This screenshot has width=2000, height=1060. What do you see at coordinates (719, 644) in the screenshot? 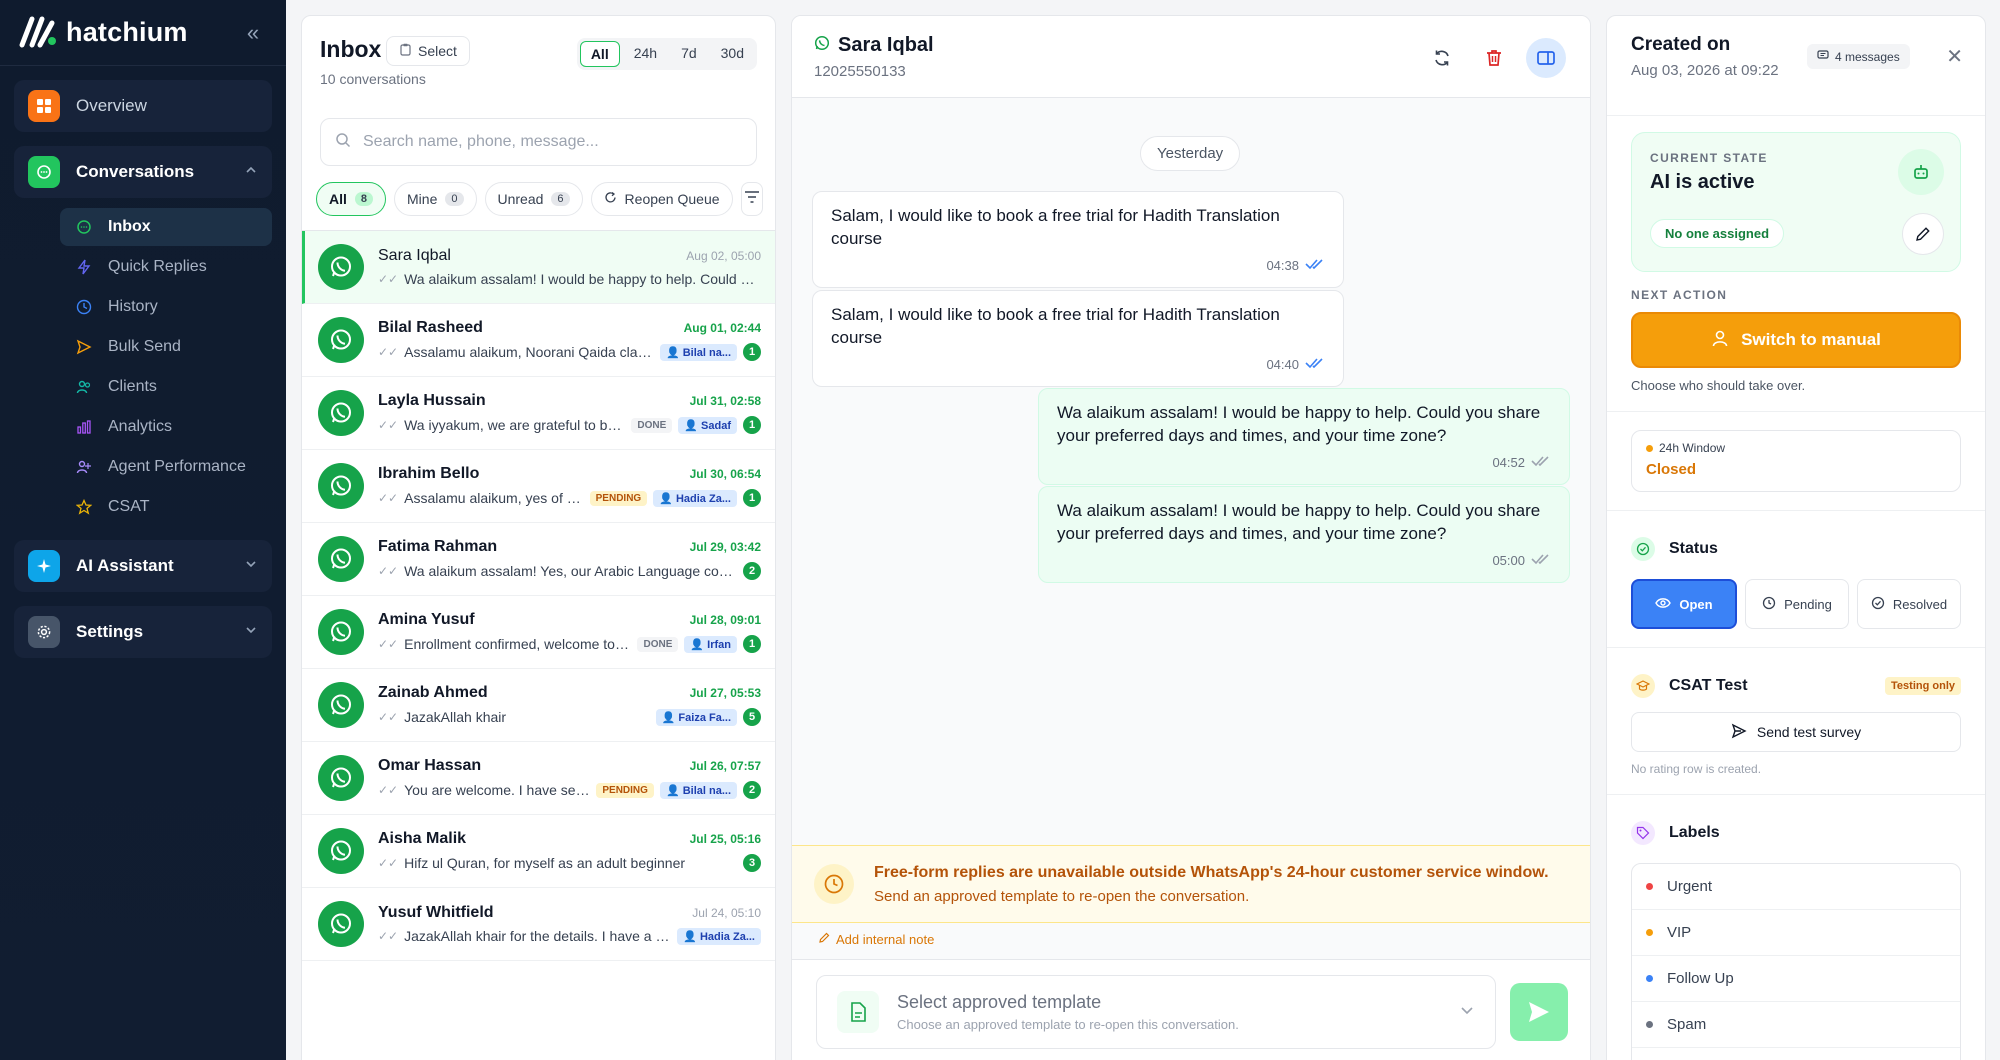
I see `assignee-name: Irfan` at bounding box center [719, 644].